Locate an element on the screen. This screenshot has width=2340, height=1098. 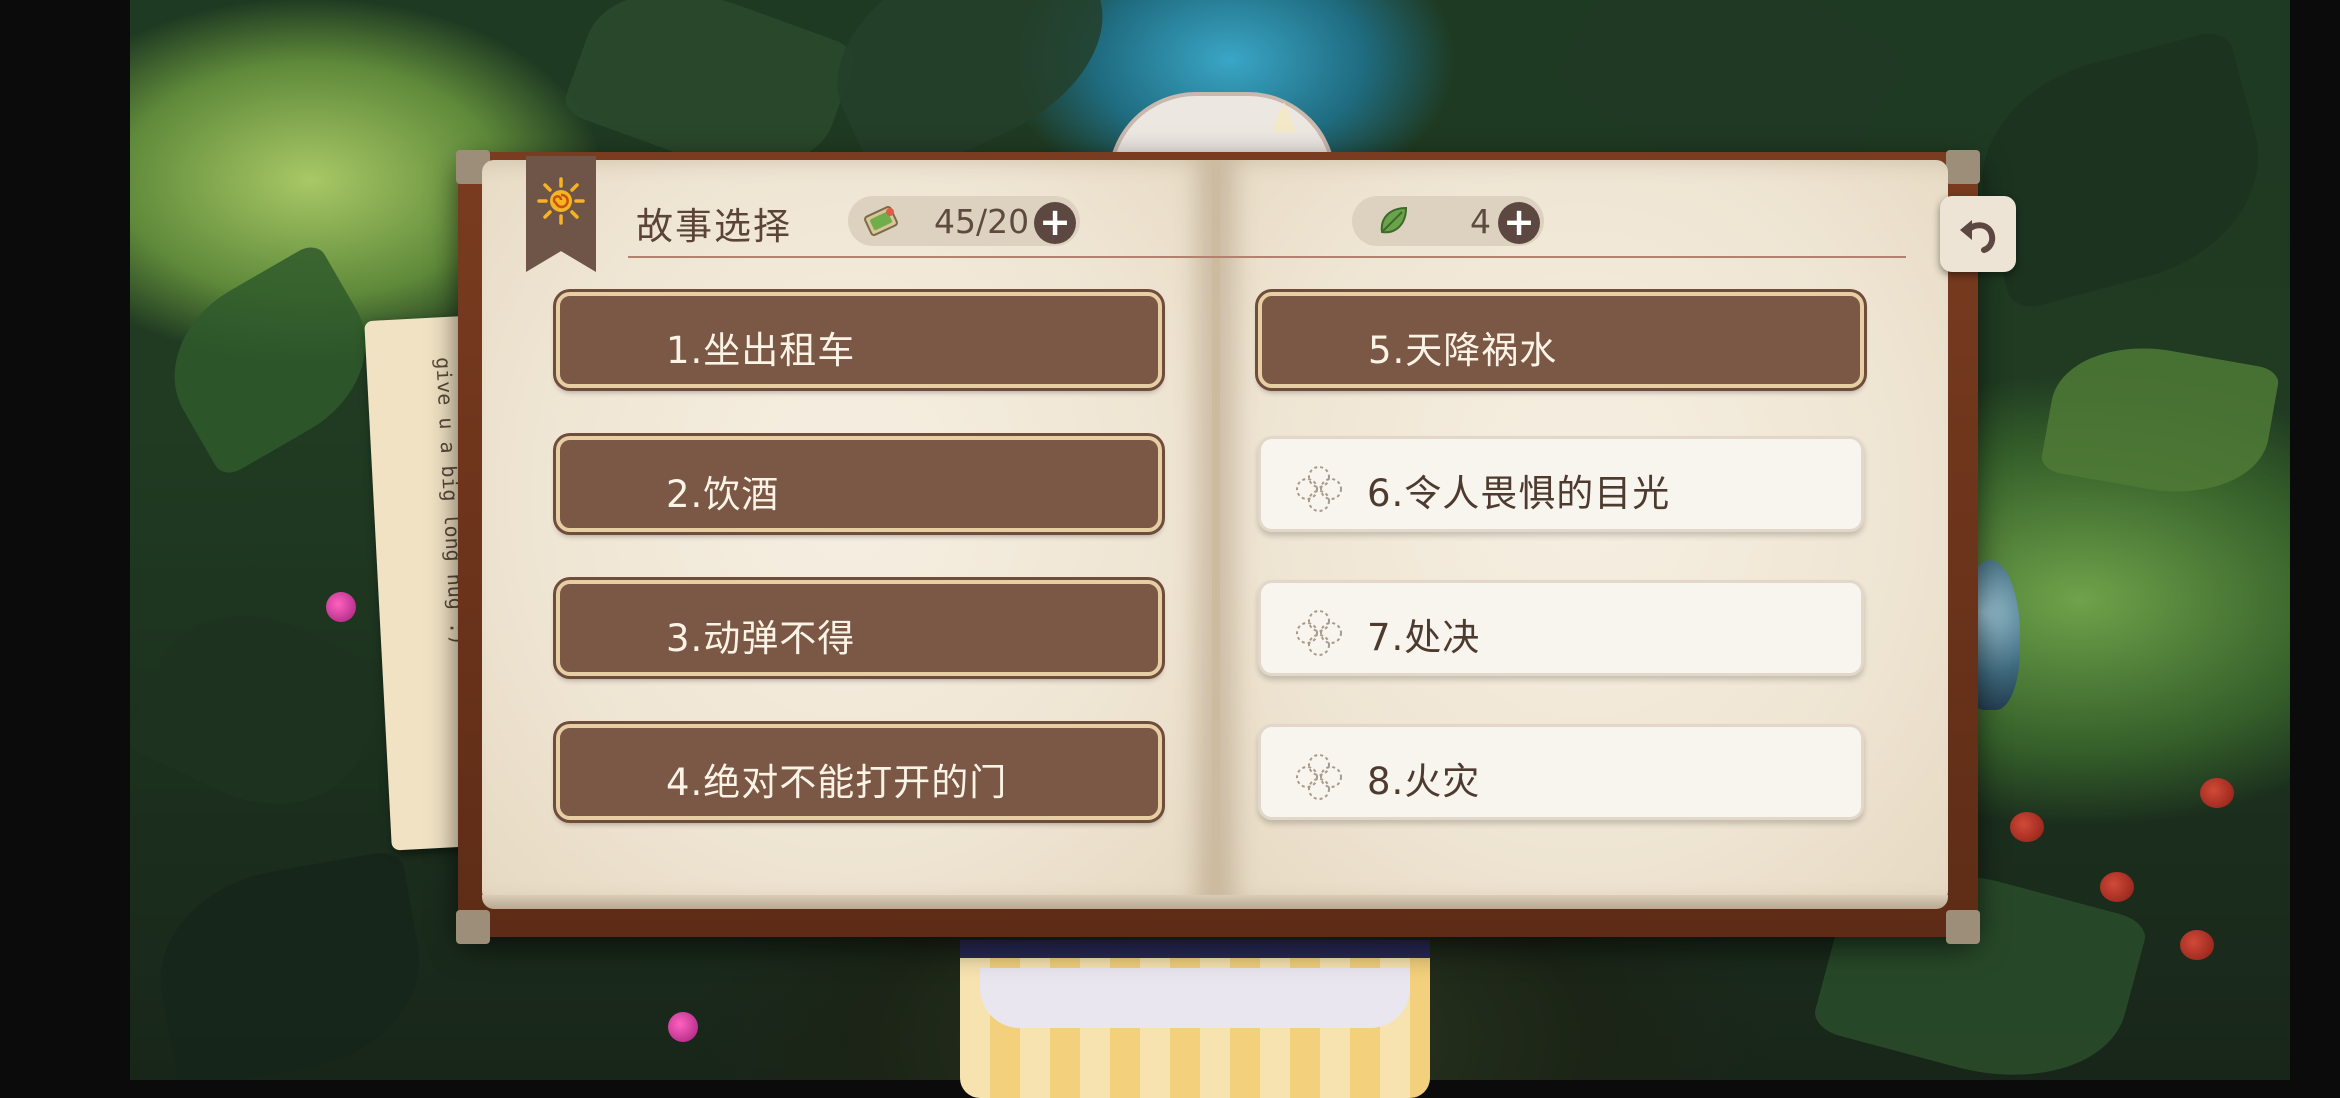
story-button-locked: 6.令人畏惧的目光 is located at coordinates (1561, 484).